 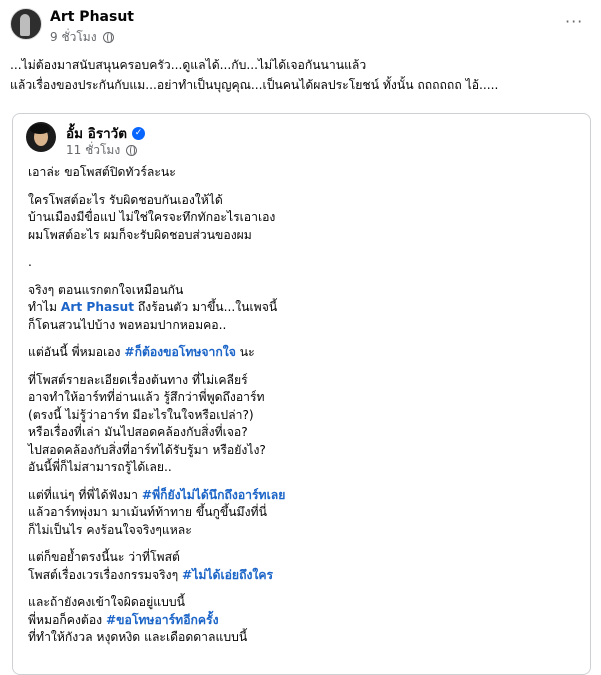 What do you see at coordinates (105, 574) in the screenshot?
I see `body-text: โพสต์เรื่องเวรเรื่องกรรมจริงๆ` at bounding box center [105, 574].